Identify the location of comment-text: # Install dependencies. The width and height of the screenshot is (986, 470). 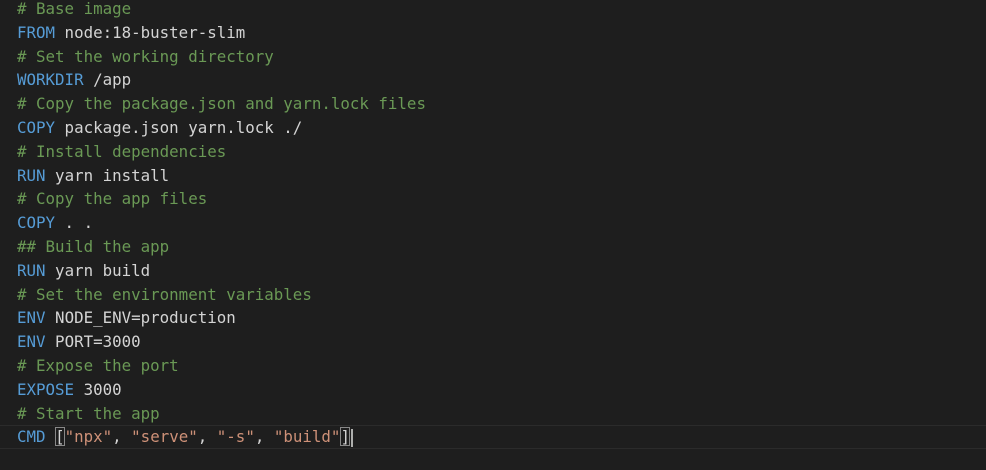
(122, 151).